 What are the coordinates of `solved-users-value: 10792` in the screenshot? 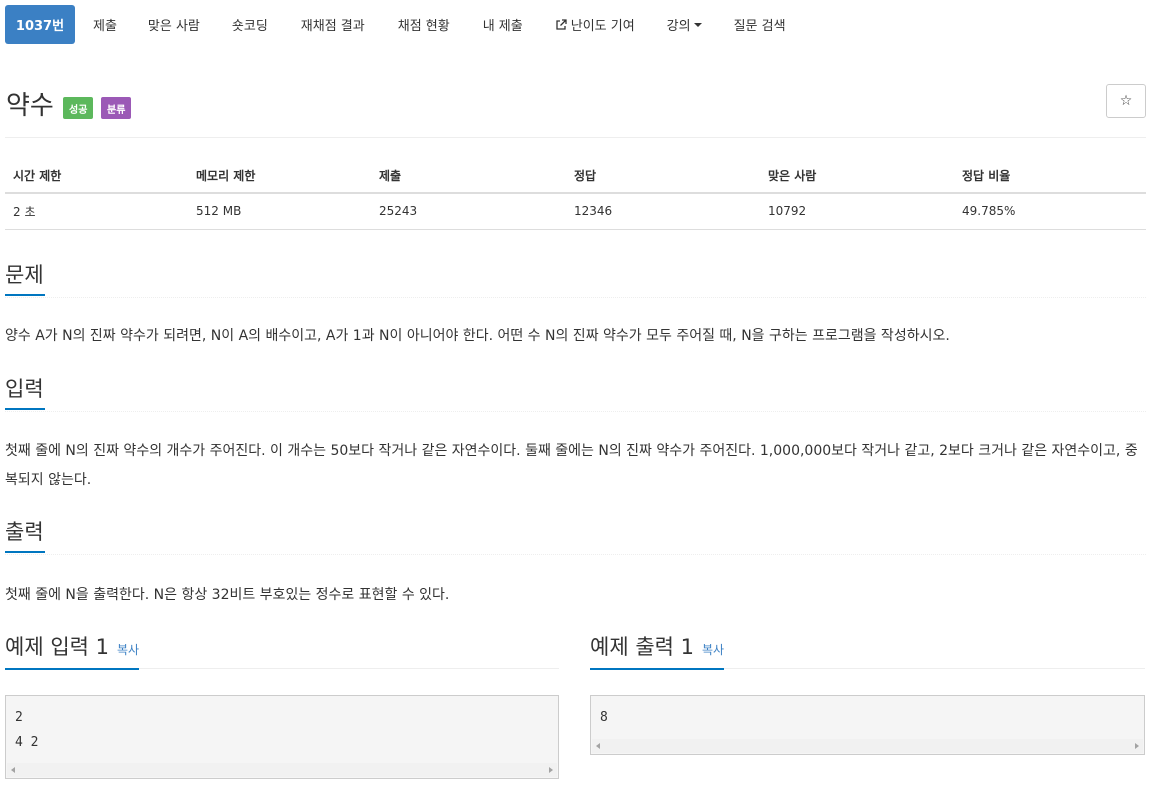 It's located at (857, 211).